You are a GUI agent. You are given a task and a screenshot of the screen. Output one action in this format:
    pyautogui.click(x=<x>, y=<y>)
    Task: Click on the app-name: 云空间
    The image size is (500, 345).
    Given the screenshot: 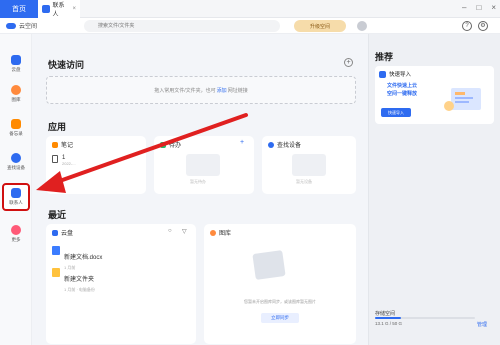 What is the action you would take?
    pyautogui.click(x=28, y=27)
    